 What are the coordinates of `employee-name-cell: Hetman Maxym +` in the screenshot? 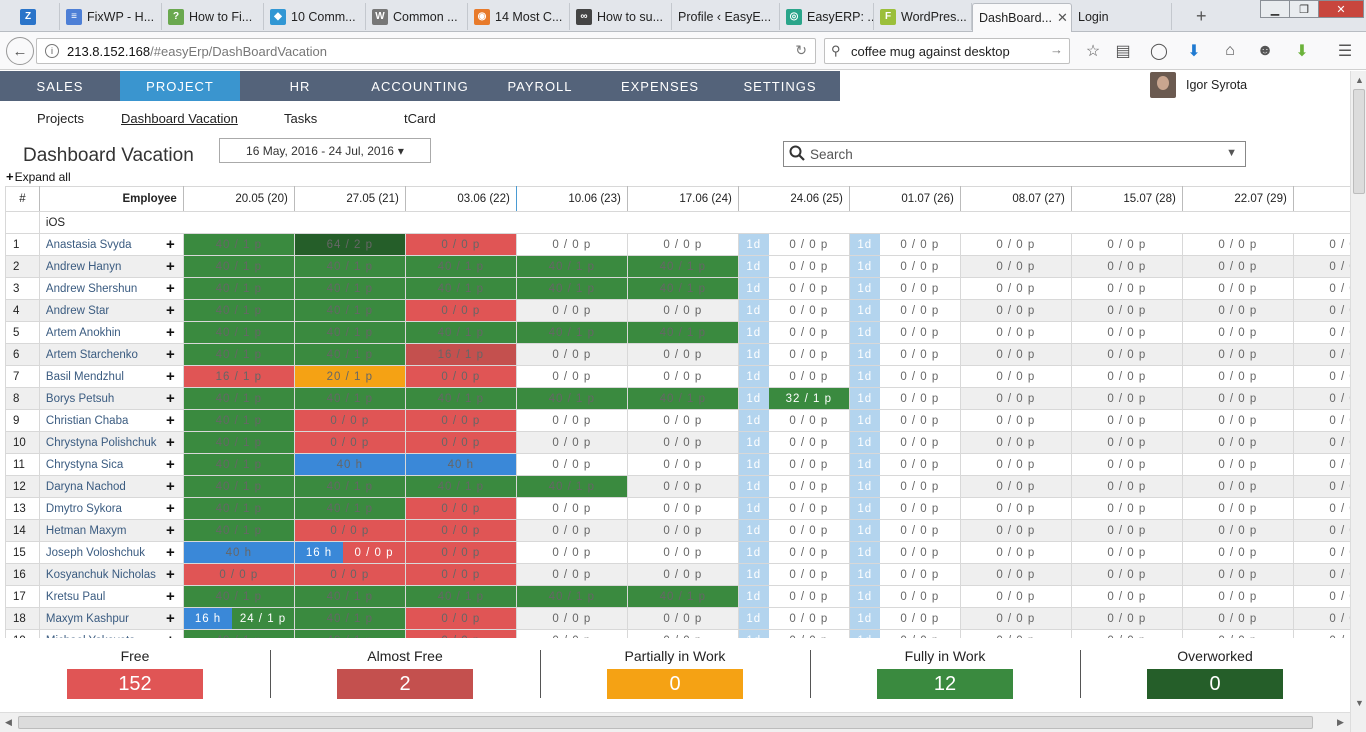 It's located at (111, 530).